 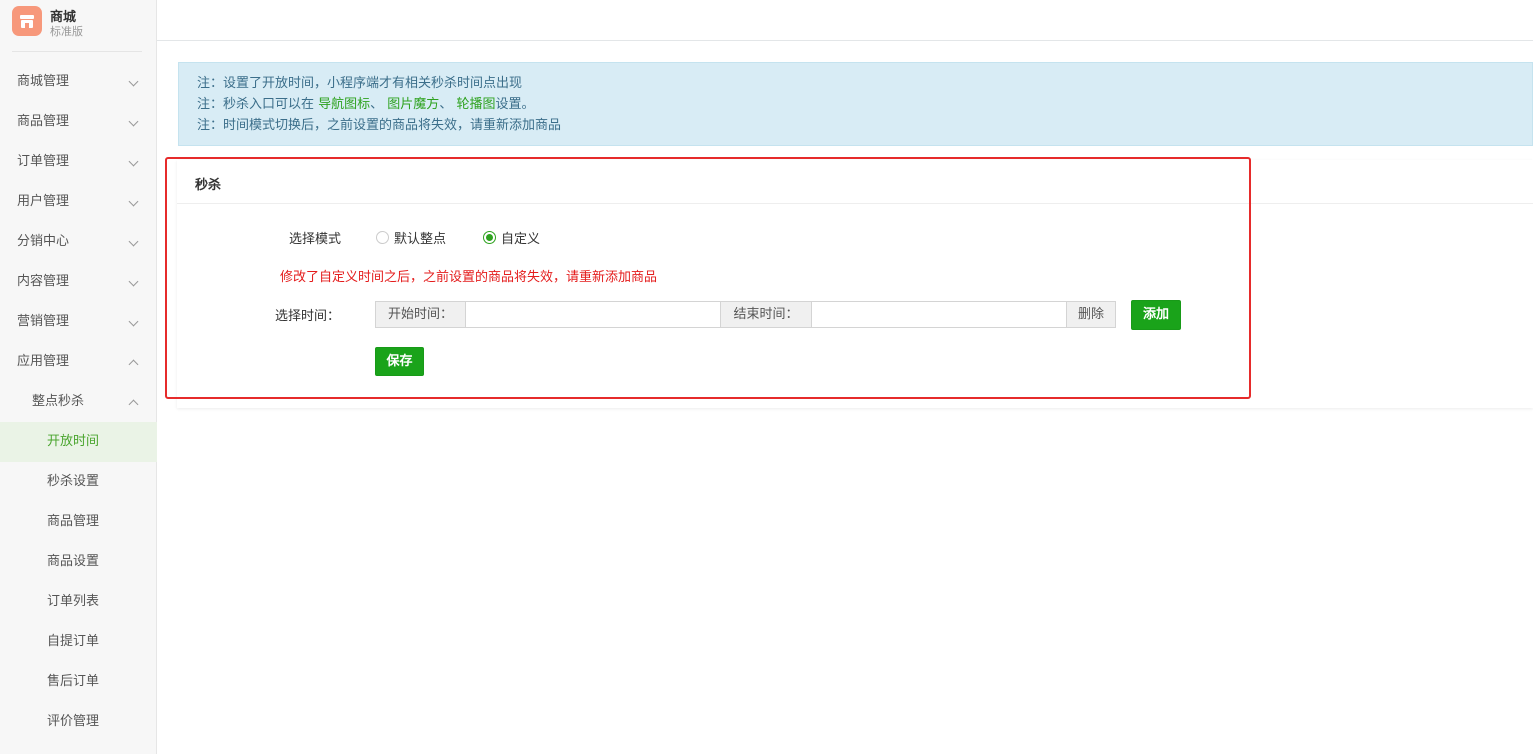 I want to click on notice-line-3: 注：时间模式切换后，之前设置的商品将失效，请重新添加商品, so click(x=379, y=125).